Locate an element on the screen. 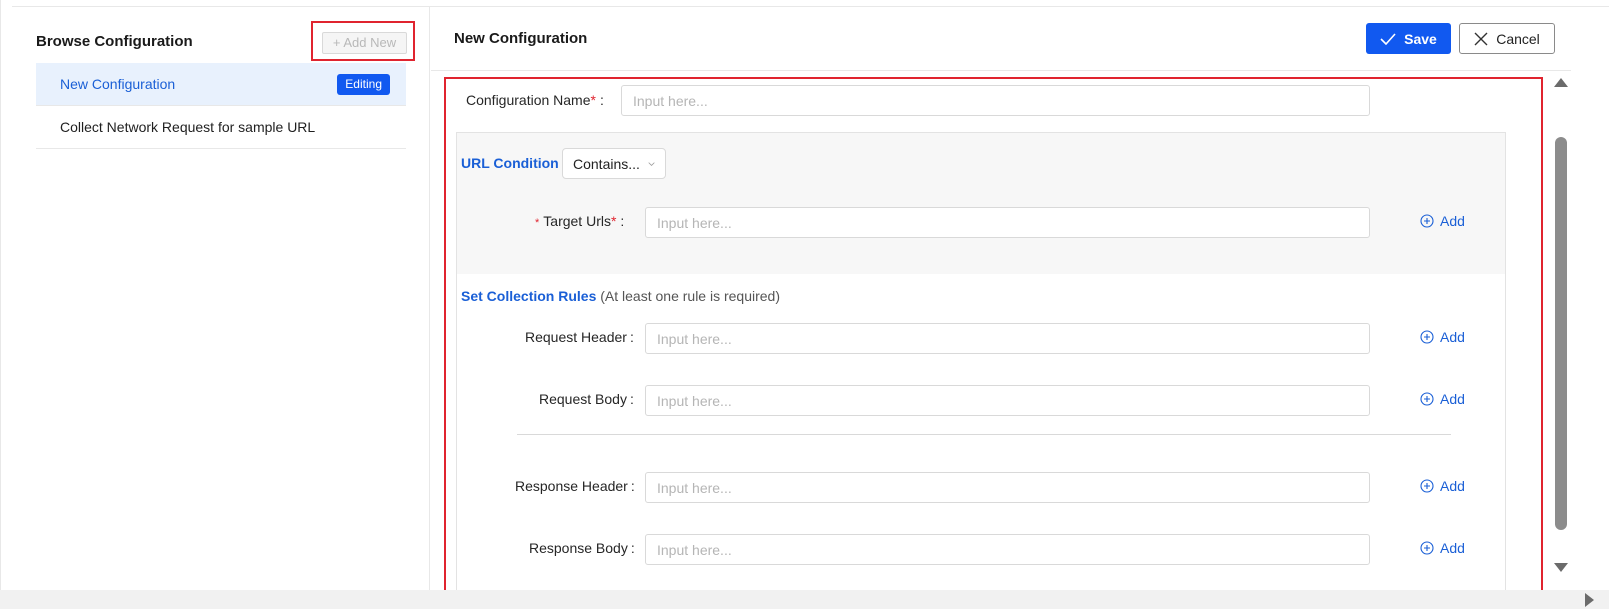  required-mark: * is located at coordinates (593, 100).